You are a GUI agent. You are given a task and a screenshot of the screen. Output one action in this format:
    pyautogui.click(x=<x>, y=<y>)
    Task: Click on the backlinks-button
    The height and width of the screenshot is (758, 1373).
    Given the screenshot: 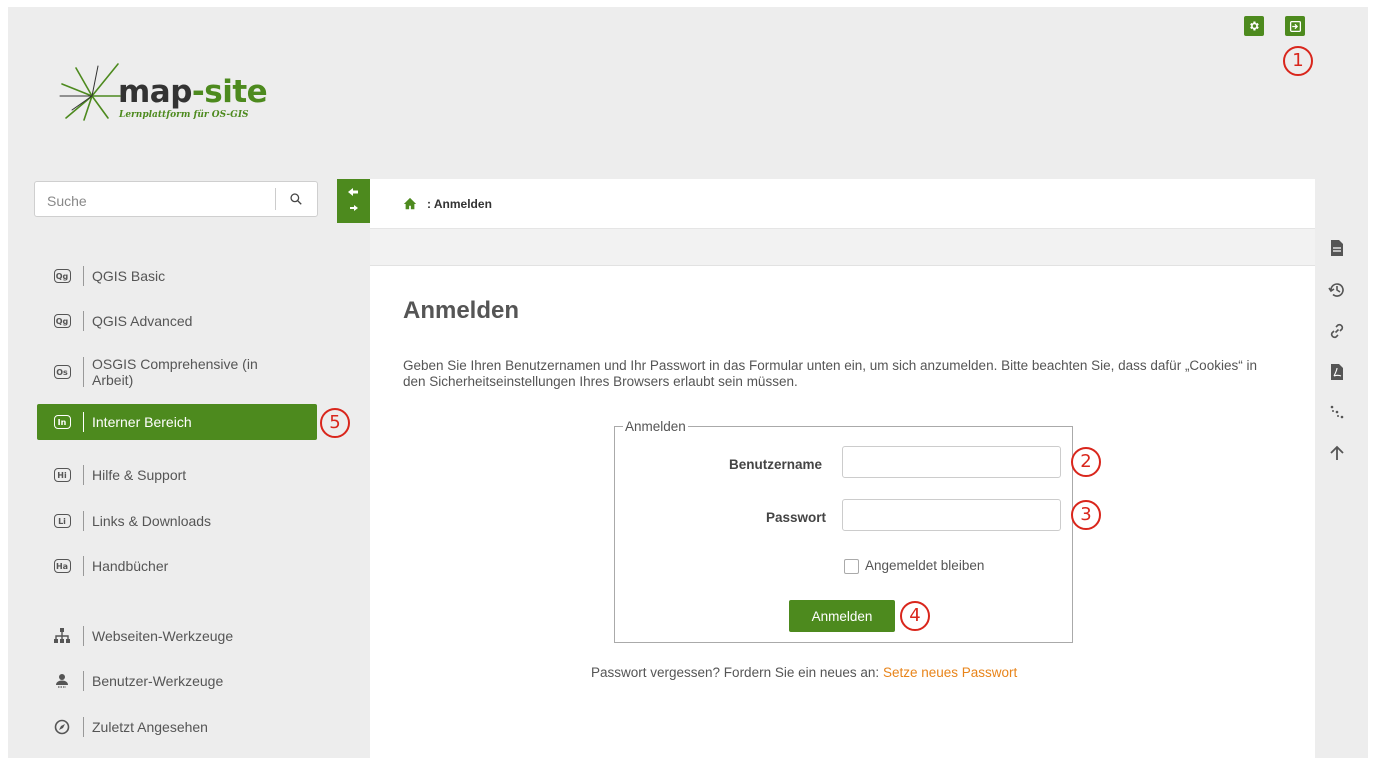 What is the action you would take?
    pyautogui.click(x=1337, y=331)
    